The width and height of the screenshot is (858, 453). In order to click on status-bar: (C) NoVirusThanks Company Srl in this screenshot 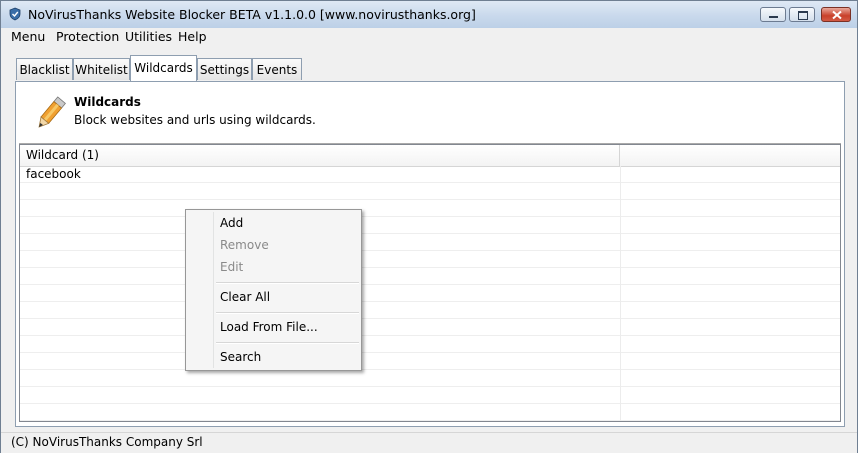, I will do `click(429, 442)`.